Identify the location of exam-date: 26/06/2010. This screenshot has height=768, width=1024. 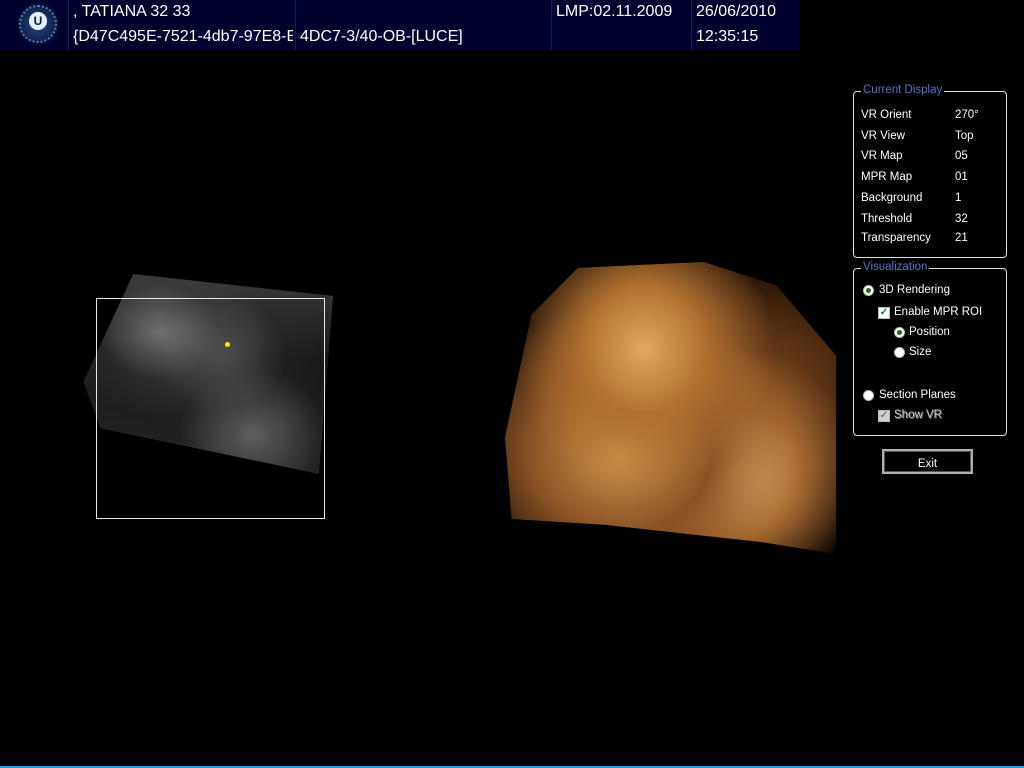
(736, 11).